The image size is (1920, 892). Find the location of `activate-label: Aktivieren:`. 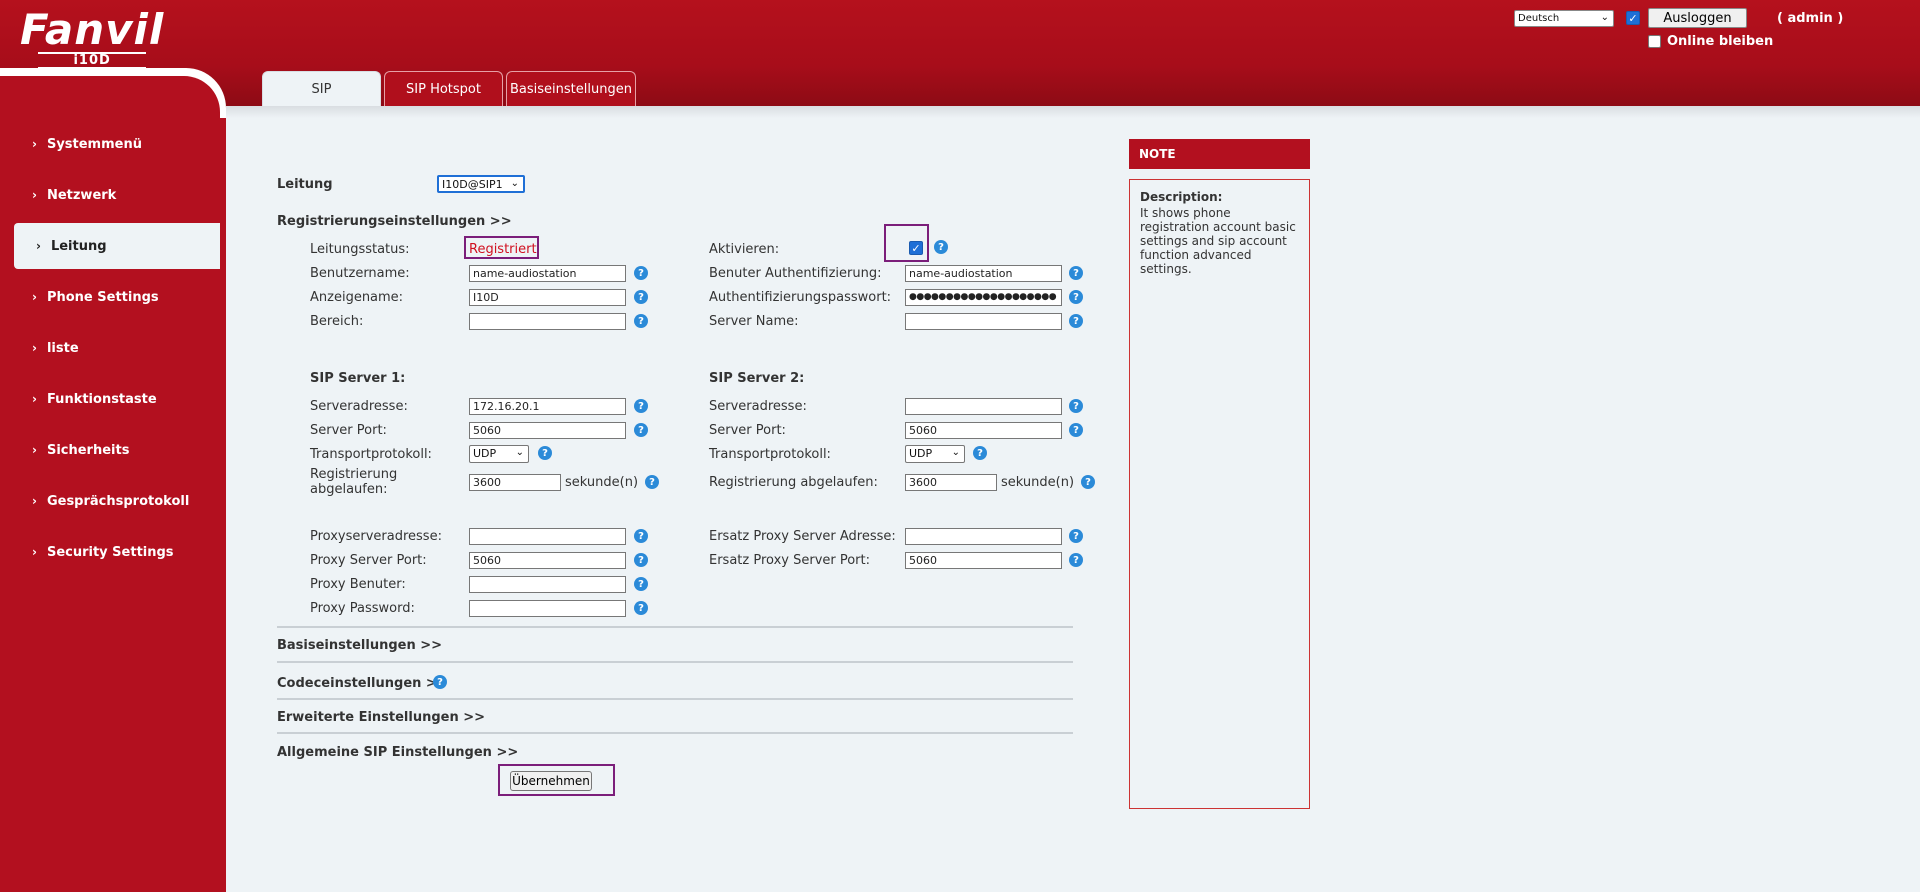

activate-label: Aktivieren: is located at coordinates (744, 249).